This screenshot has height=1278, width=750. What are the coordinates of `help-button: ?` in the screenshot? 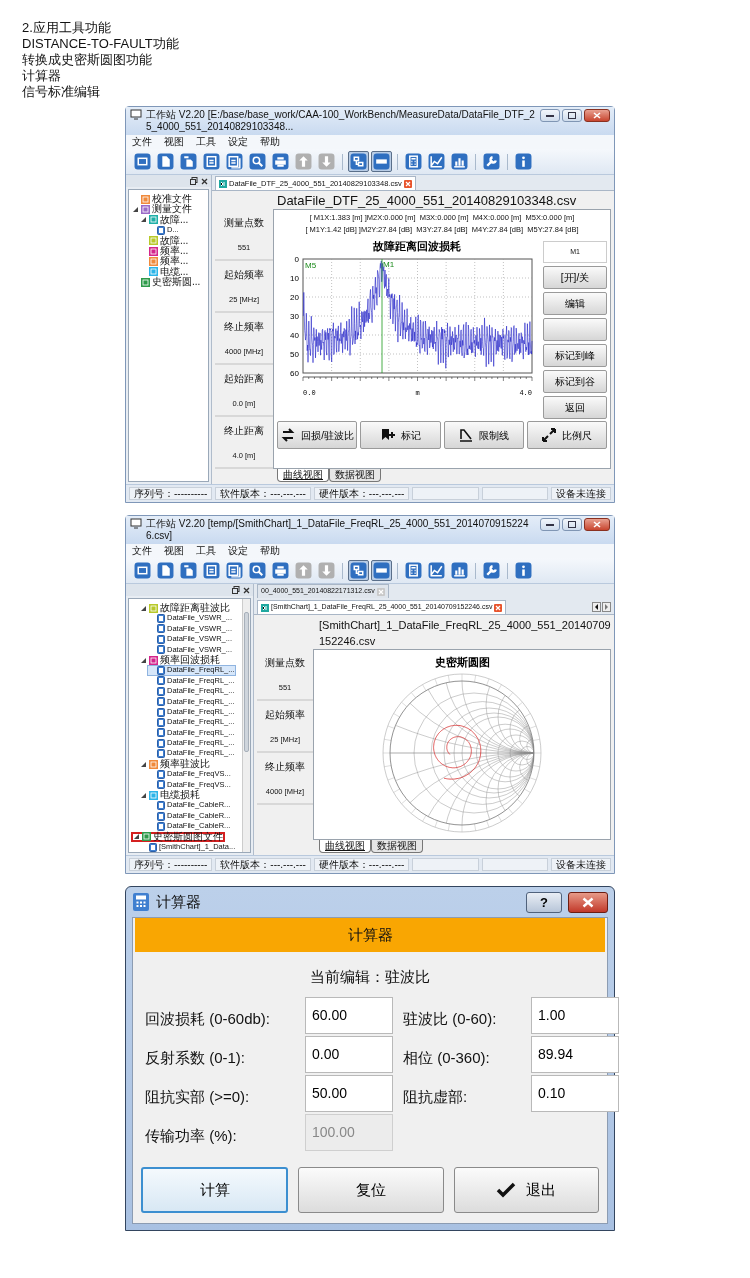 It's located at (544, 902).